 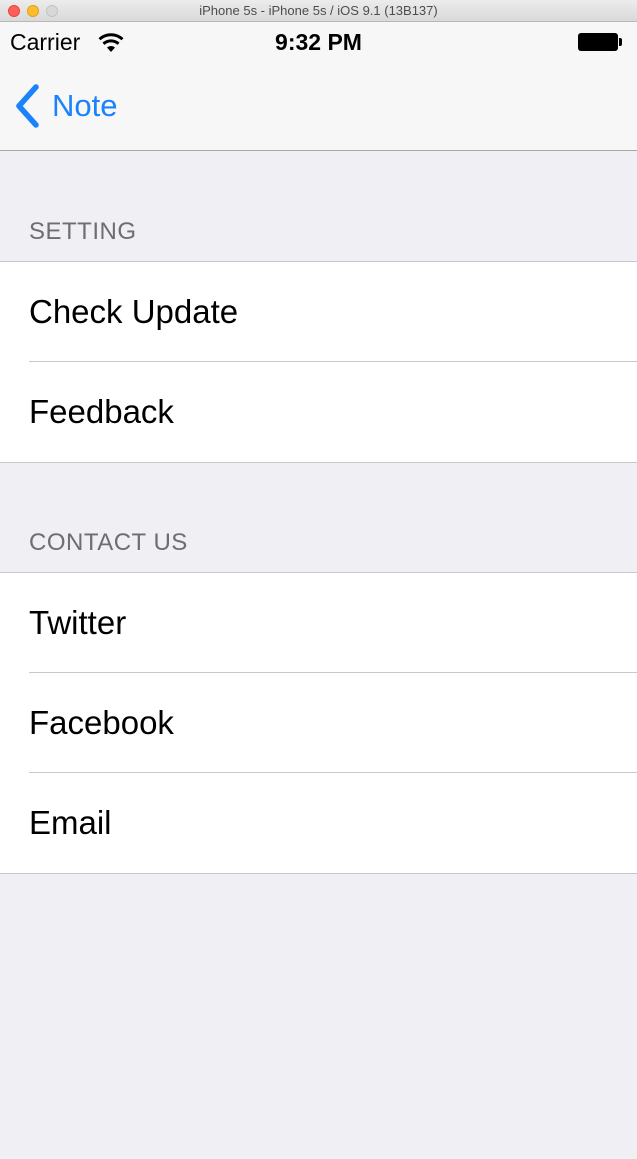 What do you see at coordinates (134, 311) in the screenshot?
I see `cell-label: Check Update` at bounding box center [134, 311].